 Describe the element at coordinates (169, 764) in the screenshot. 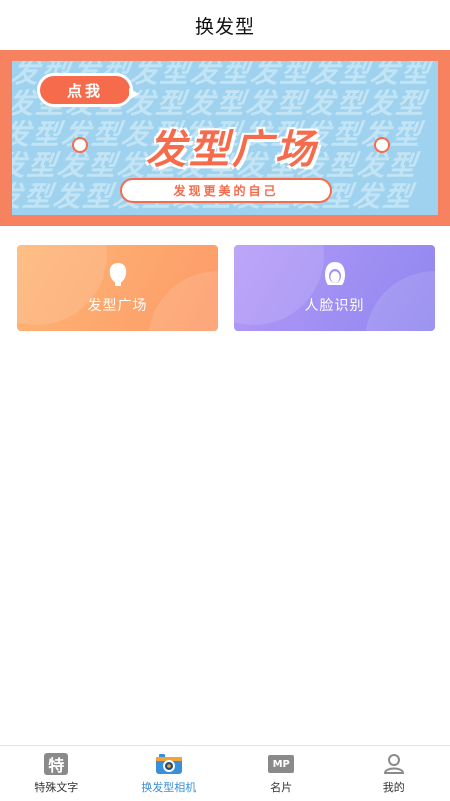

I see `camera-icon` at that location.